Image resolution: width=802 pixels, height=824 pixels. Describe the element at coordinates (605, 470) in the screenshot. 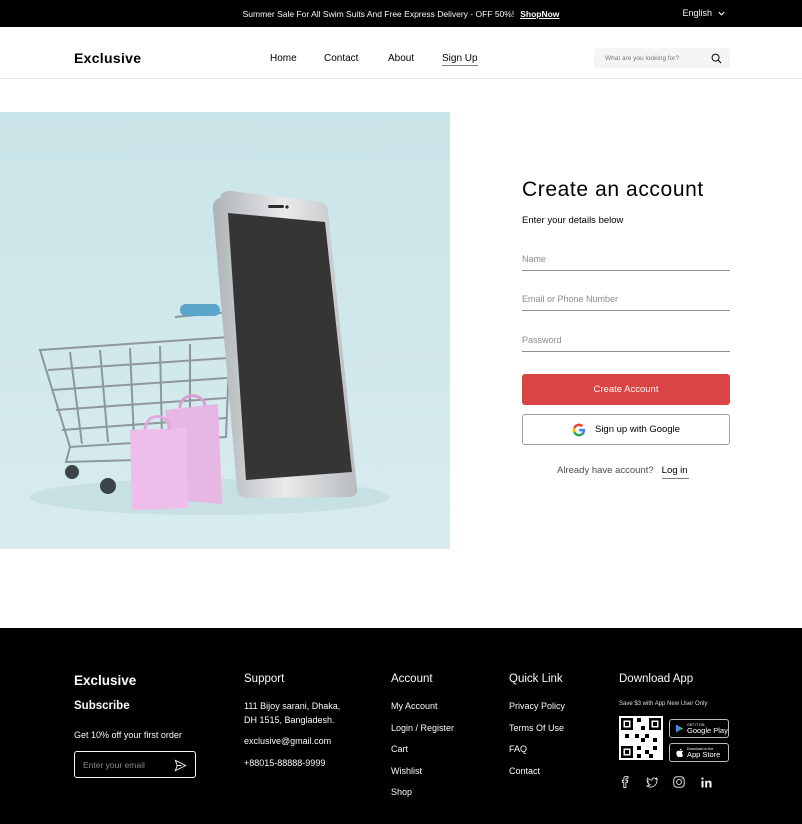

I see `have-account-text: Already have account?` at that location.